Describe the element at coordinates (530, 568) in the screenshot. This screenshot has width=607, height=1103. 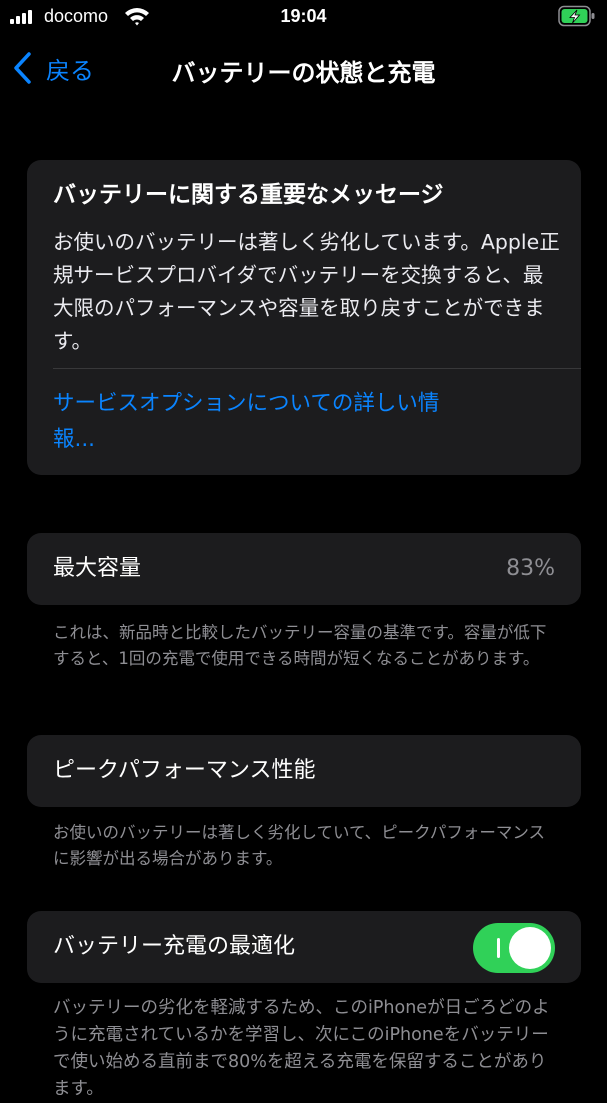
I see `max-capacity-value: 83%` at that location.